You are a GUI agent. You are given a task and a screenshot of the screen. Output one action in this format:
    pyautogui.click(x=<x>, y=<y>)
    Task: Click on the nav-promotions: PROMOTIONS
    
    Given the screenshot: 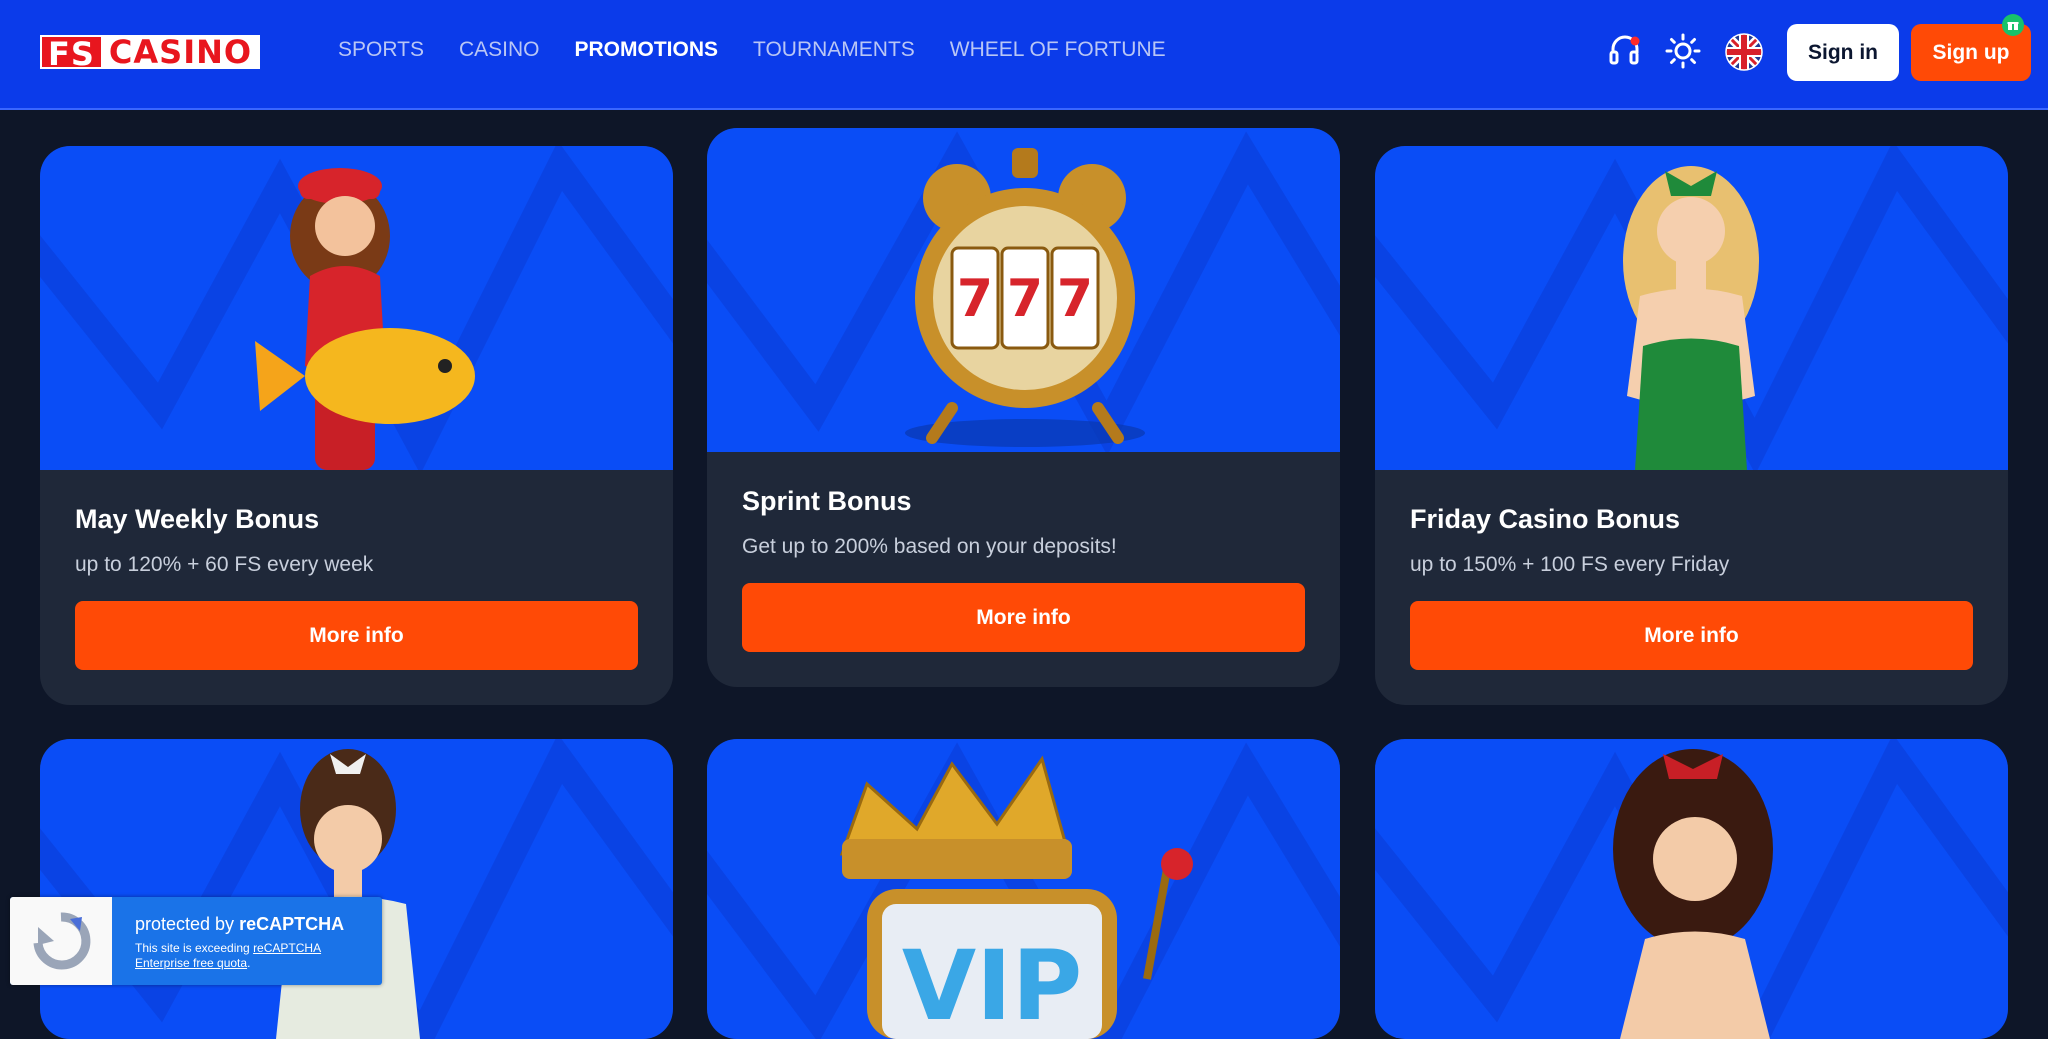 What is the action you would take?
    pyautogui.click(x=646, y=50)
    